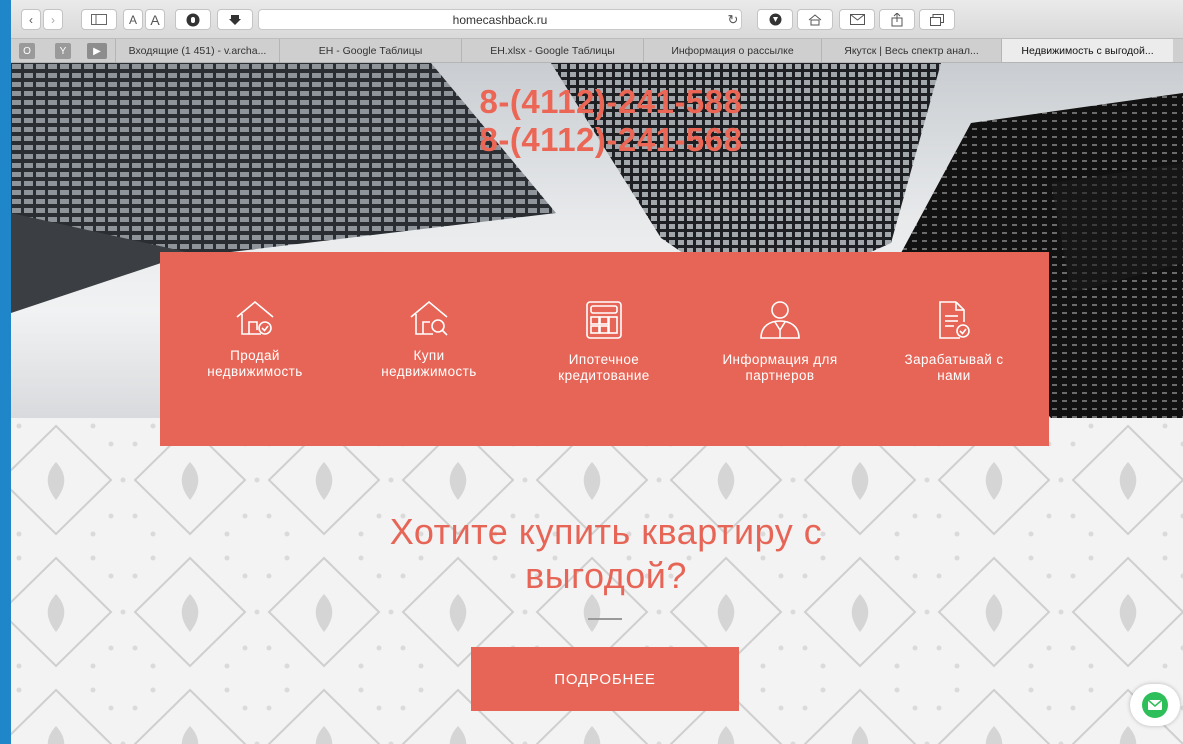 Image resolution: width=1183 pixels, height=744 pixels. Describe the element at coordinates (954, 359) in the screenshot. I see `service-earn-line1: Зарабатывай с` at that location.